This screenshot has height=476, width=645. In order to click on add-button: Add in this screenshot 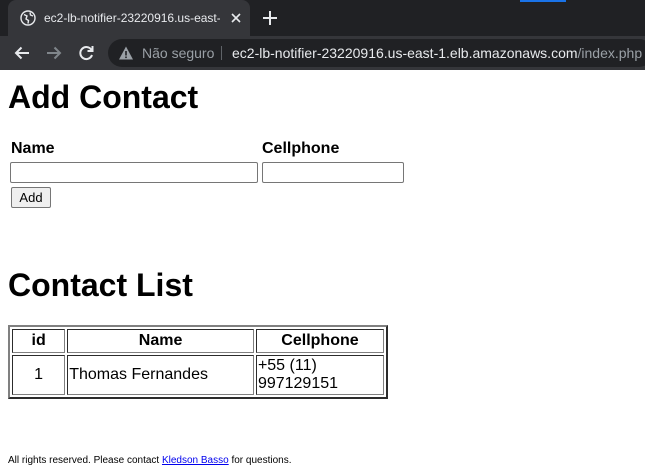, I will do `click(31, 197)`.